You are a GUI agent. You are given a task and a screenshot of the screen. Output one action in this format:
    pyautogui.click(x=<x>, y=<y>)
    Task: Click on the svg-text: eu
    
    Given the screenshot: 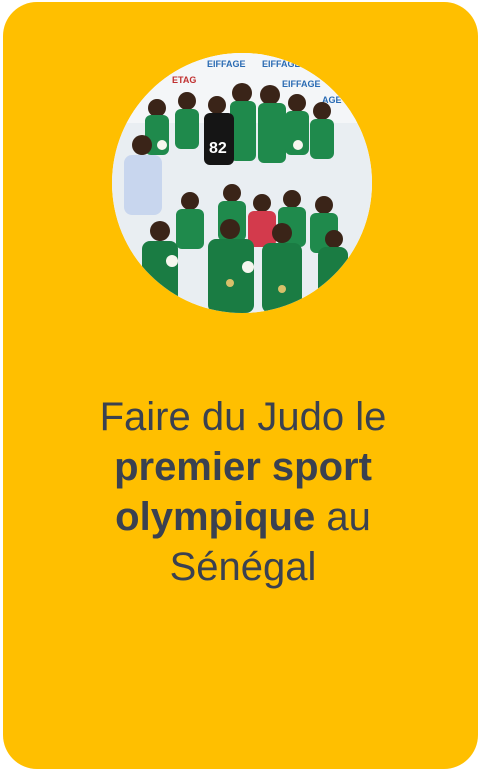 What is the action you would take?
    pyautogui.click(x=137, y=94)
    